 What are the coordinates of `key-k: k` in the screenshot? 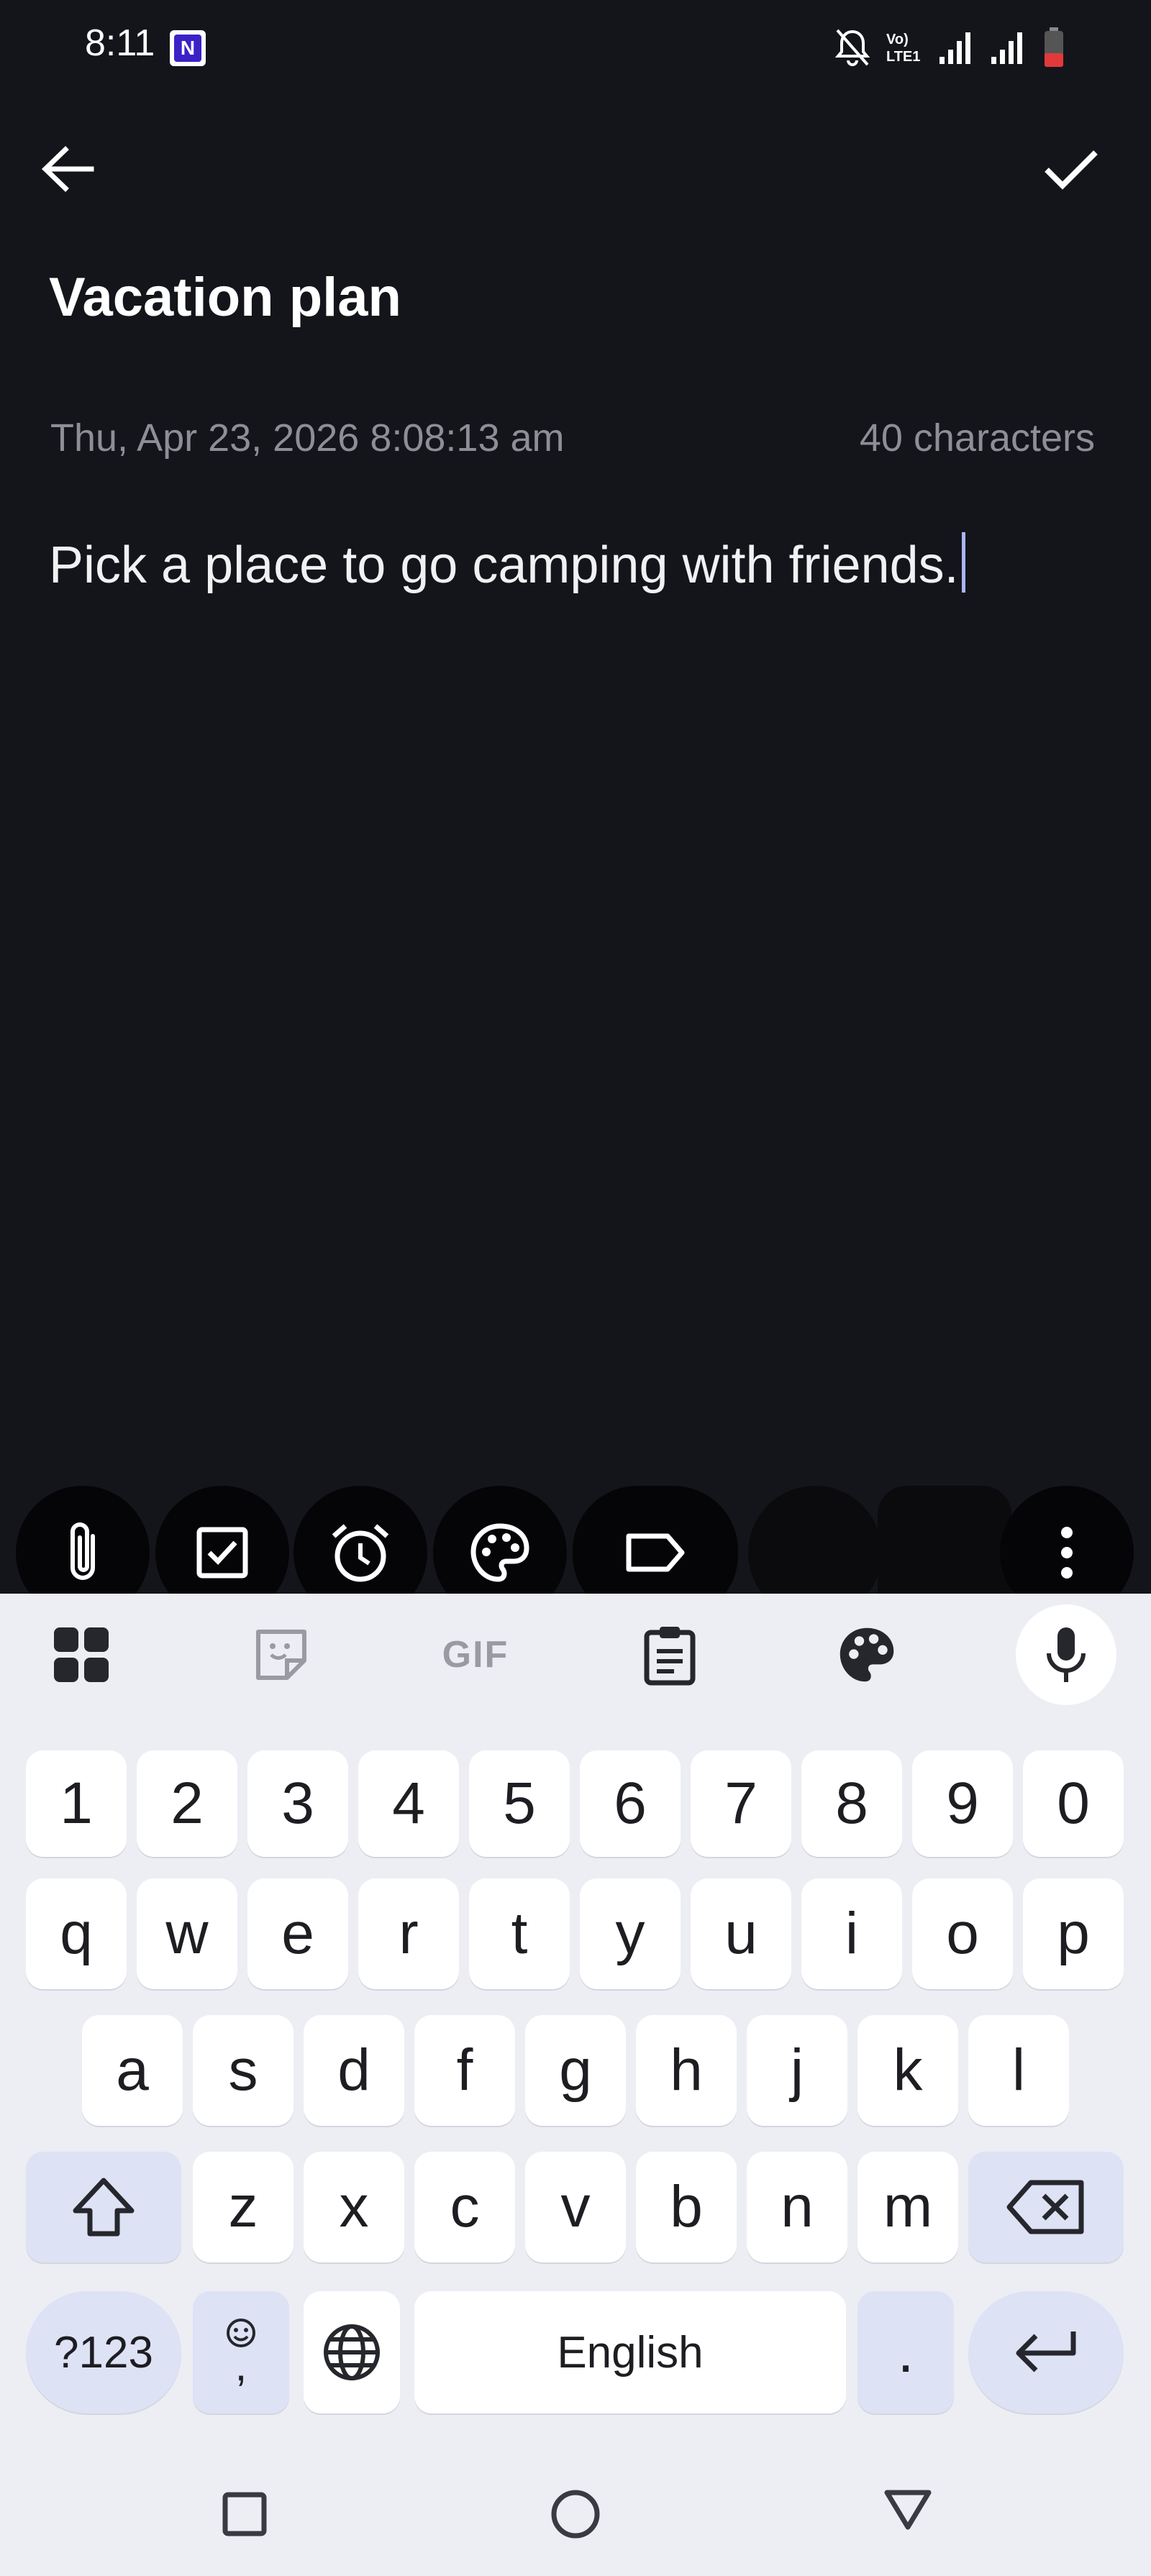 It's located at (907, 2070).